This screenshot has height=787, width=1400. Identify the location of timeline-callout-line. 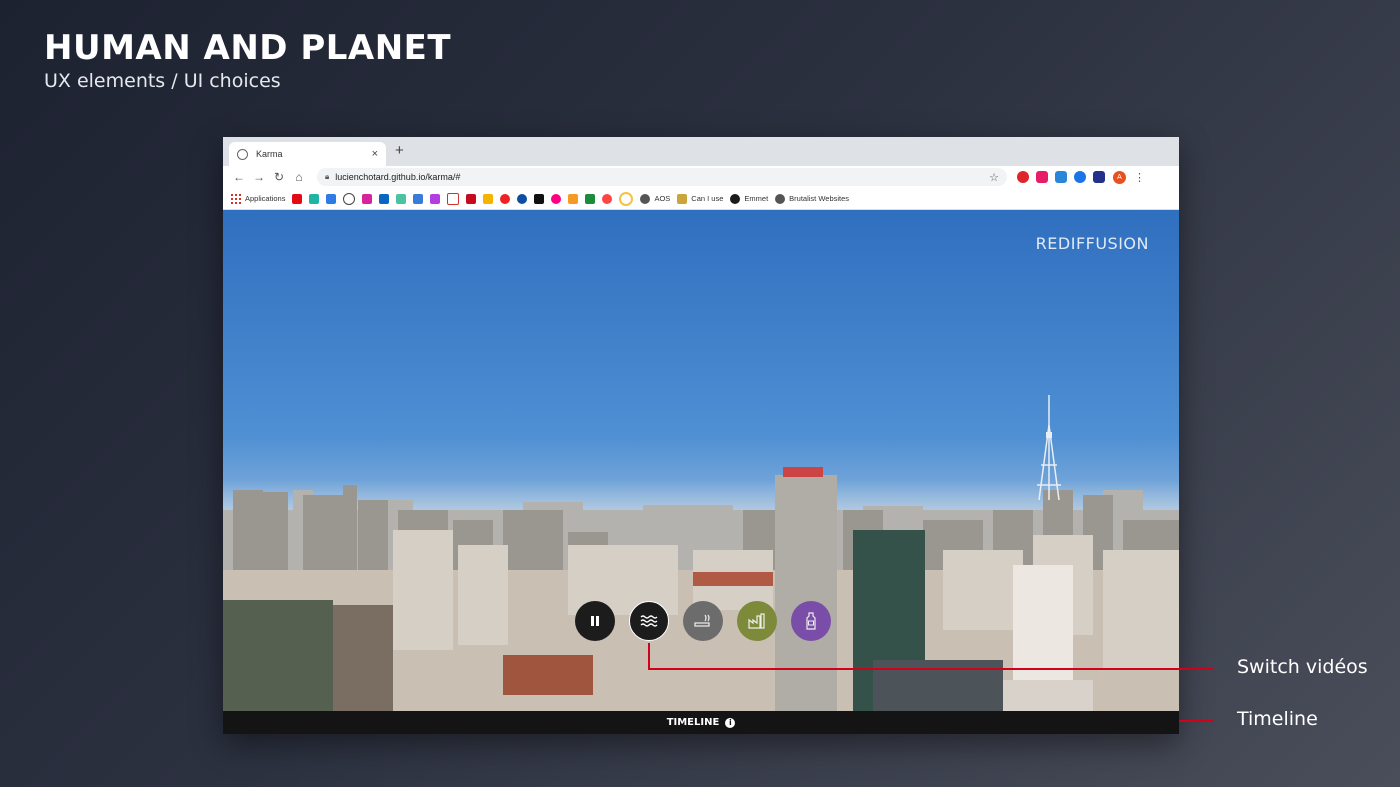
(1196, 721).